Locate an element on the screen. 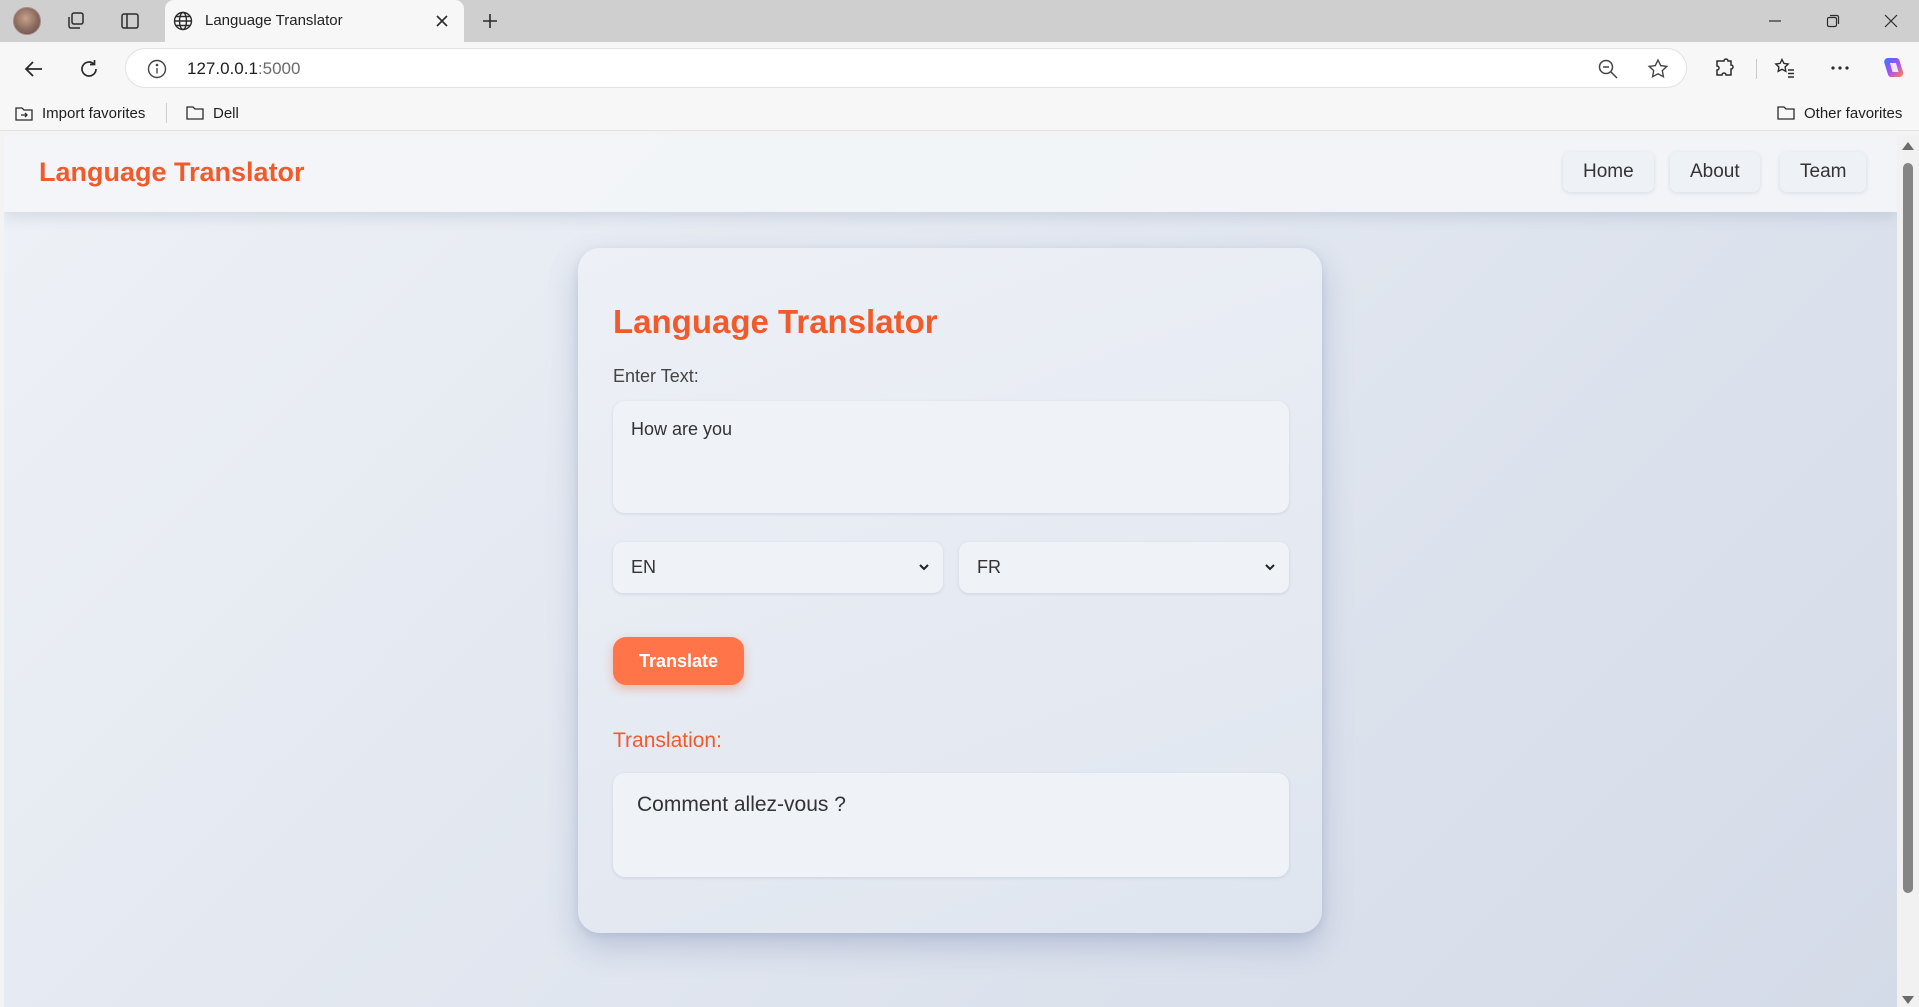 Image resolution: width=1919 pixels, height=1007 pixels. close-tab-icon is located at coordinates (442, 21).